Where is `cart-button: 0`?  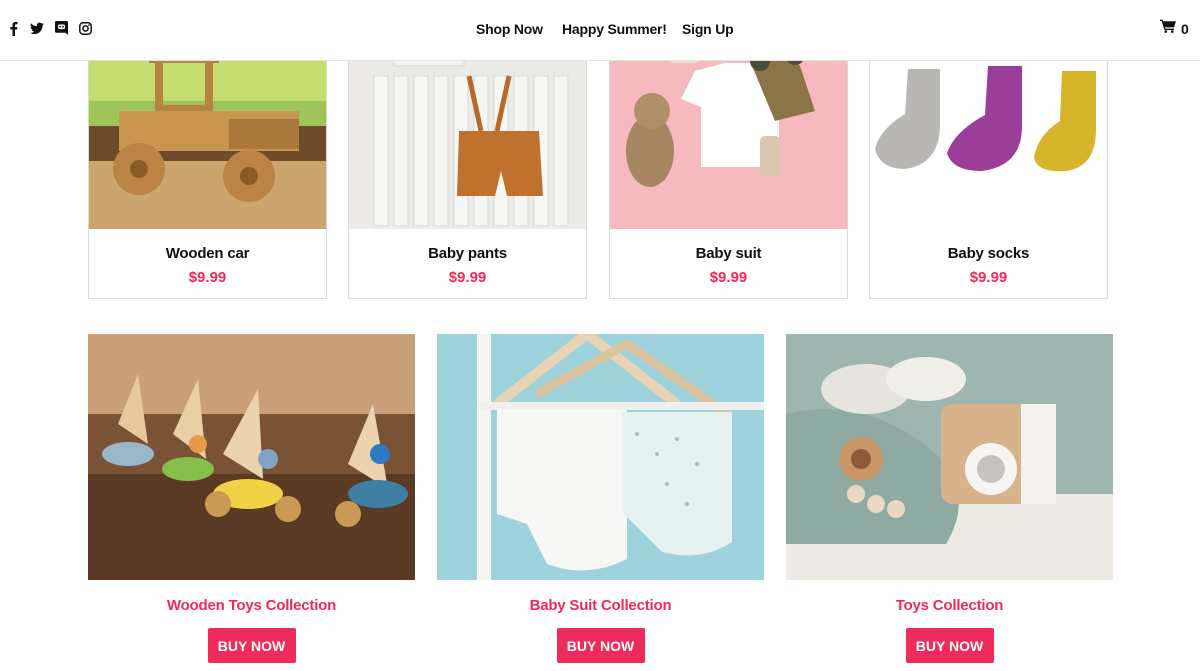
cart-button: 0 is located at coordinates (1174, 28).